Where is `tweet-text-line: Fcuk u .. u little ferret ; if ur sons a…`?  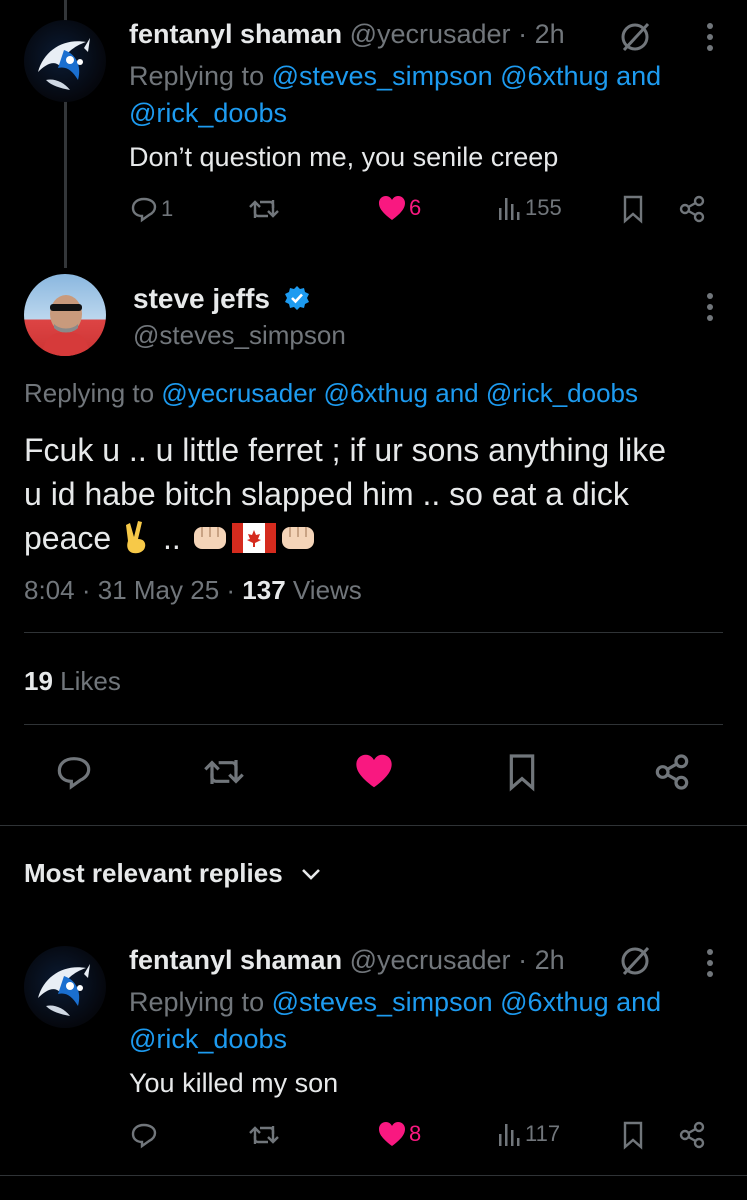 tweet-text-line: Fcuk u .. u little ferret ; if ur sons a… is located at coordinates (345, 450).